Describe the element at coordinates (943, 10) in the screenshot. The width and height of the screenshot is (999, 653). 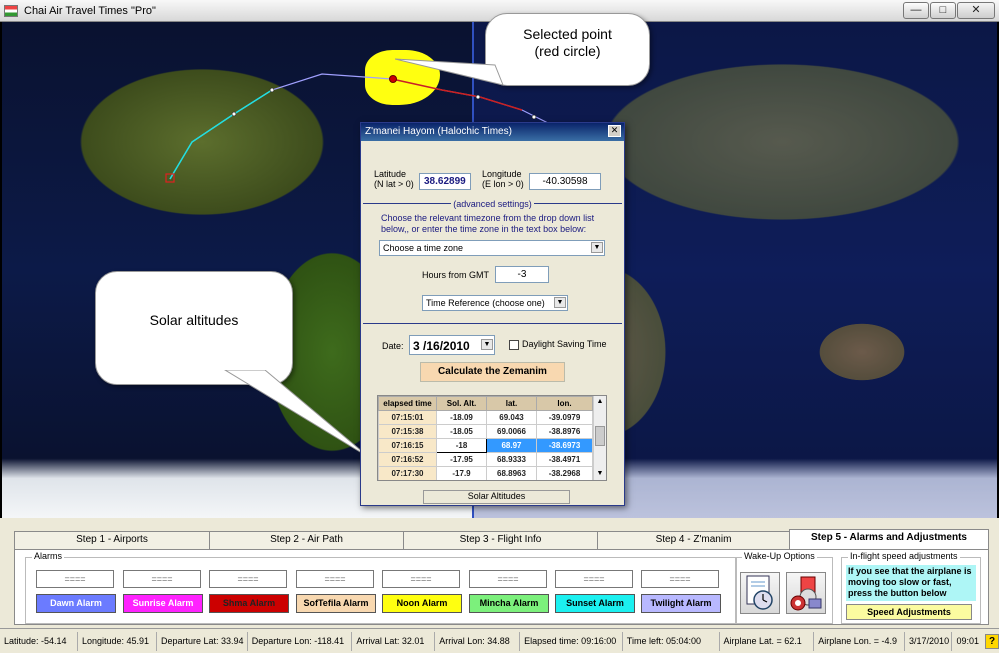
I see `maximize-button: □` at that location.